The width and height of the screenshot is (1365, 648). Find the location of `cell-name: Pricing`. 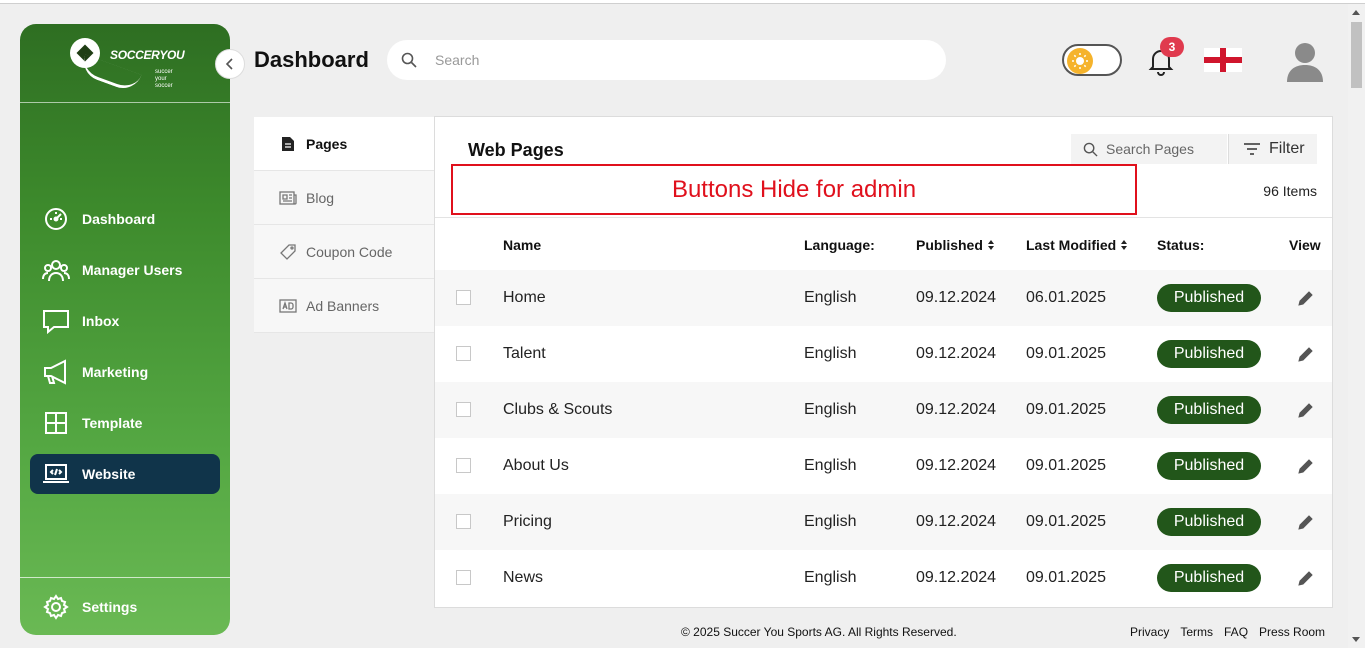

cell-name: Pricing is located at coordinates (527, 521).